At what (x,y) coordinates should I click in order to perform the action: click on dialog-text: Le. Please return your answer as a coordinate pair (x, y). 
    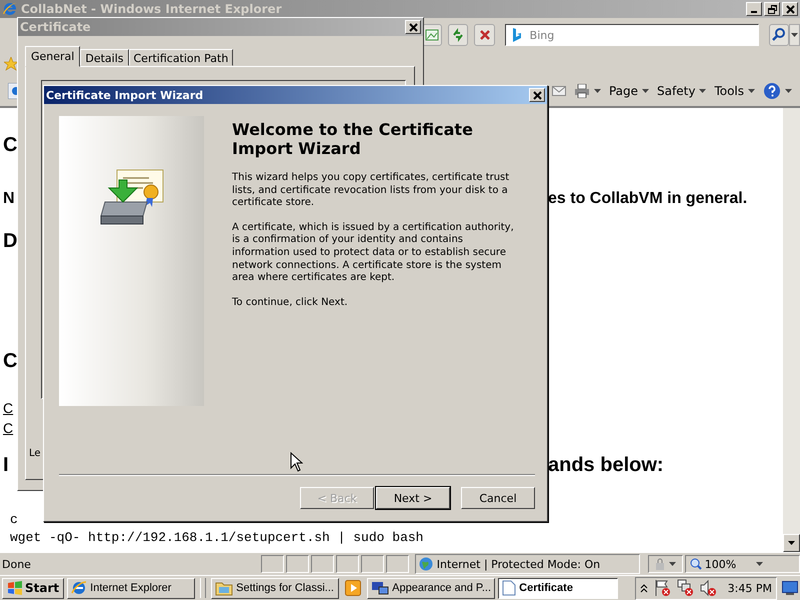
    Looking at the image, I should click on (35, 453).